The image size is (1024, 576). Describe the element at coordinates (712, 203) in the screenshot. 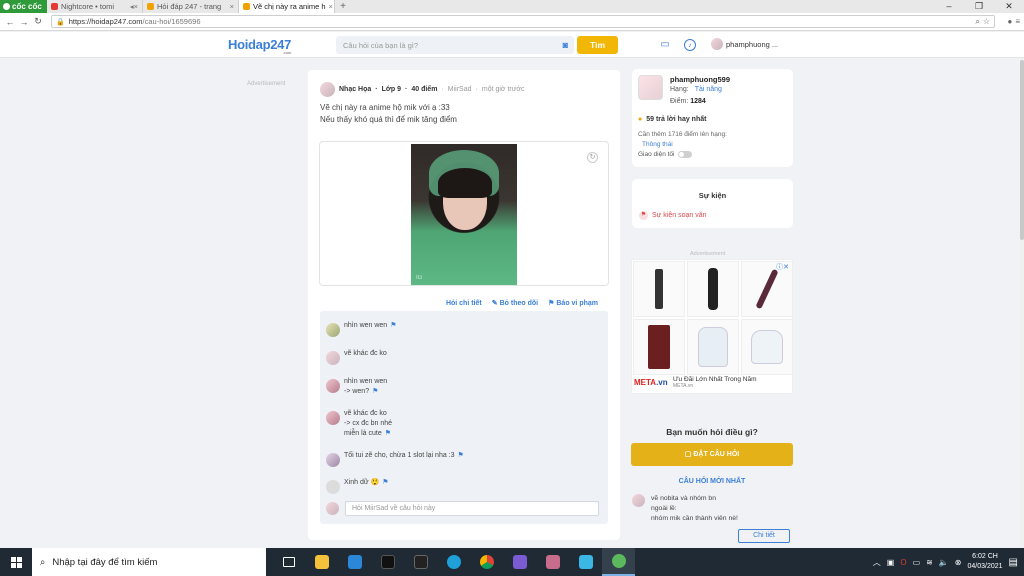

I see `event-card: Sự kiện ⚑ Sự kiện soạn văn` at that location.